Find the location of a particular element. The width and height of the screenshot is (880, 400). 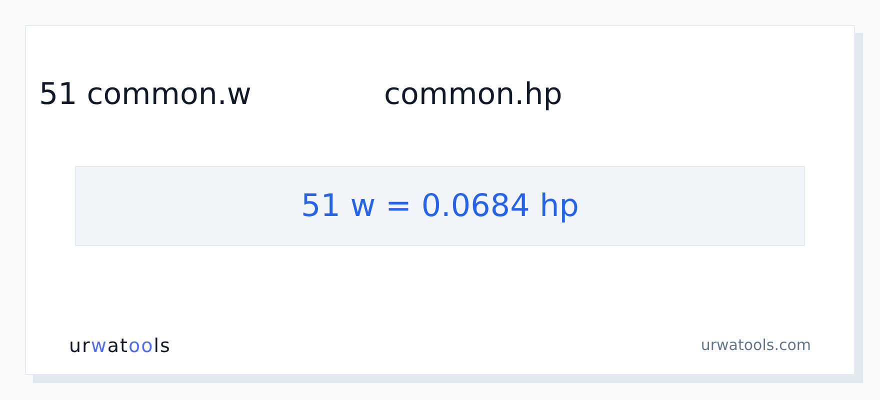

source-unit: 51 common.w is located at coordinates (145, 95).